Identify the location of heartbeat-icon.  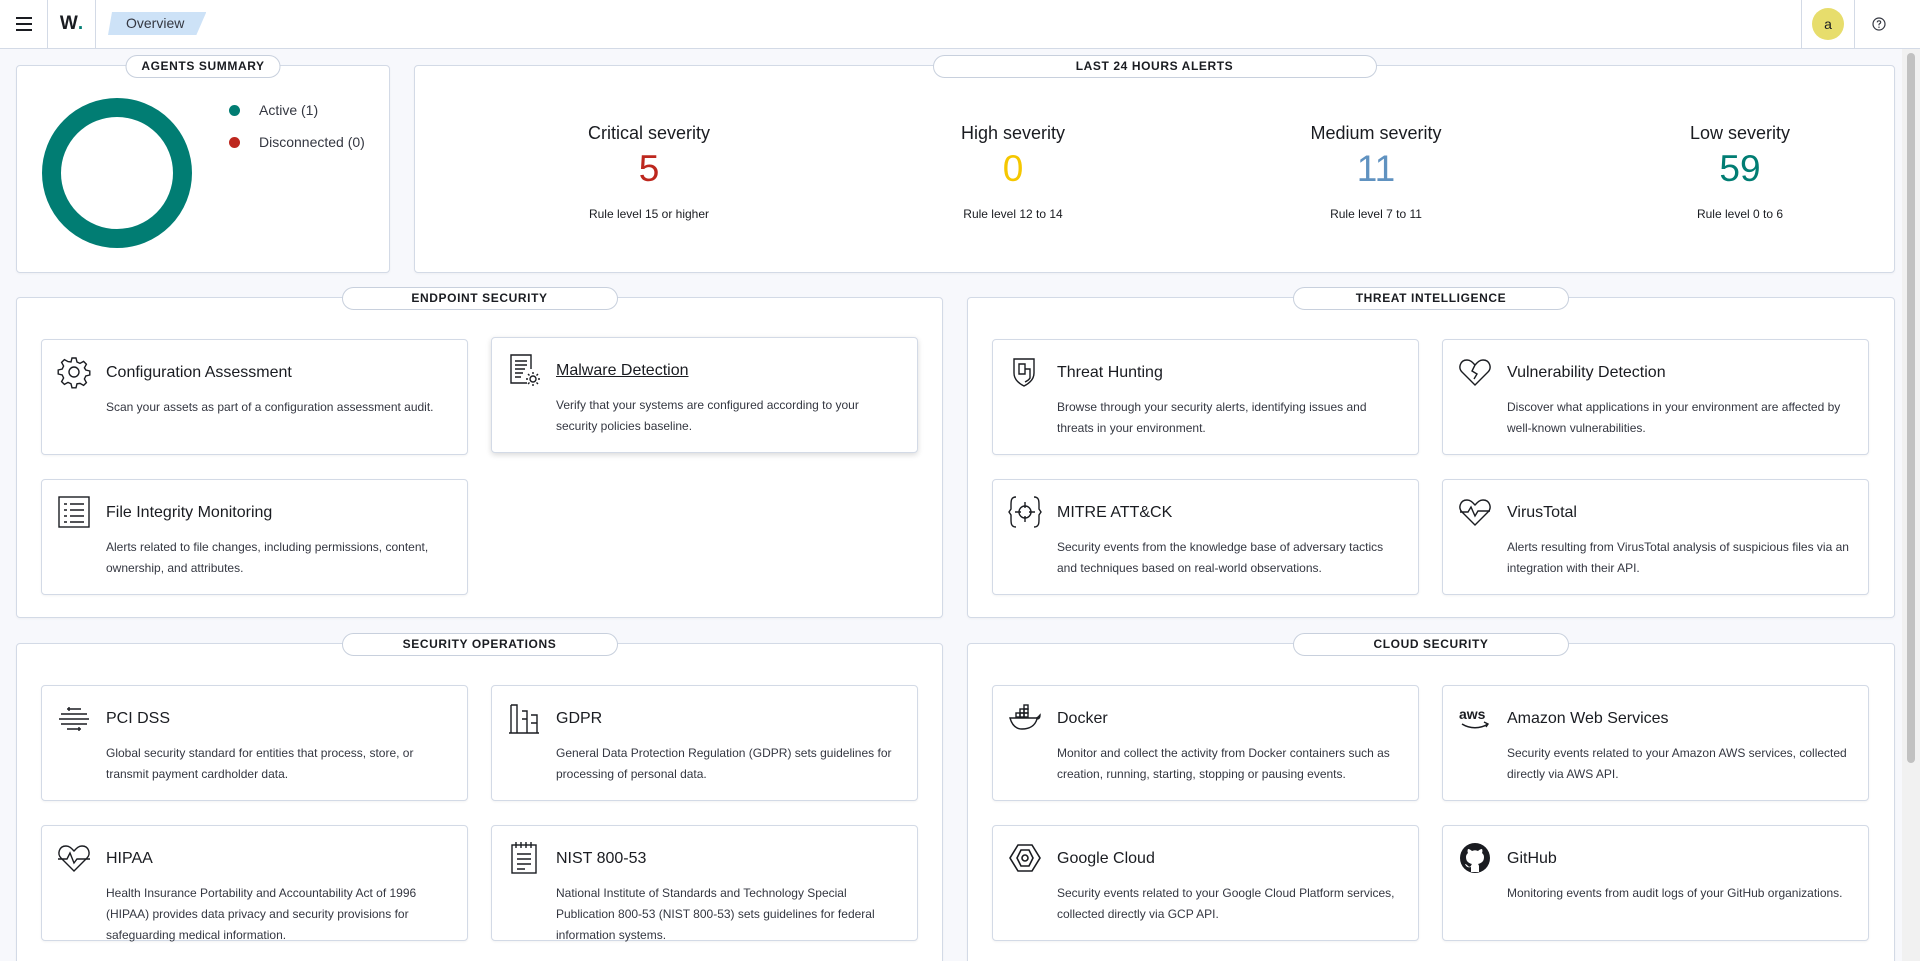
(74, 858).